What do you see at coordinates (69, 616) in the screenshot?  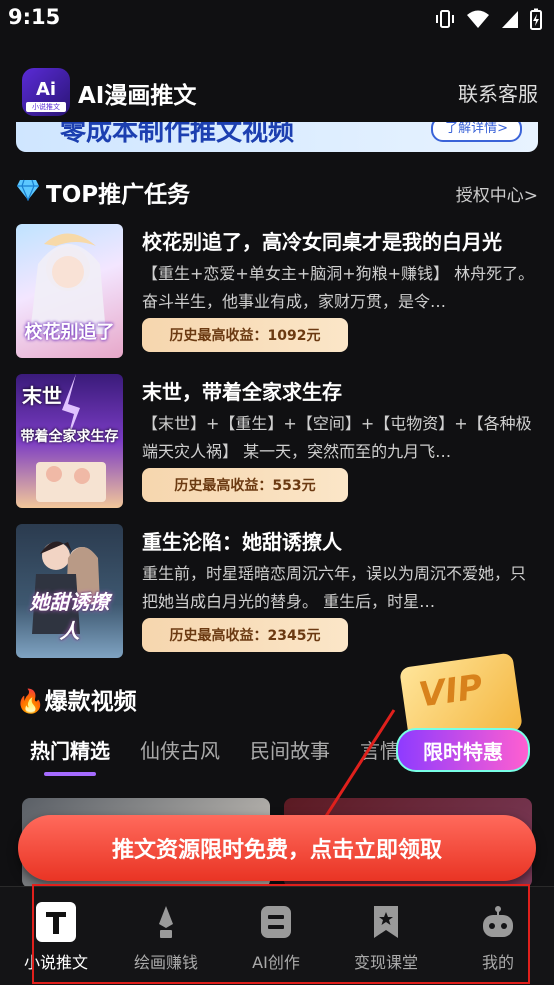 I see `cover-title: 她甜诱撩人` at bounding box center [69, 616].